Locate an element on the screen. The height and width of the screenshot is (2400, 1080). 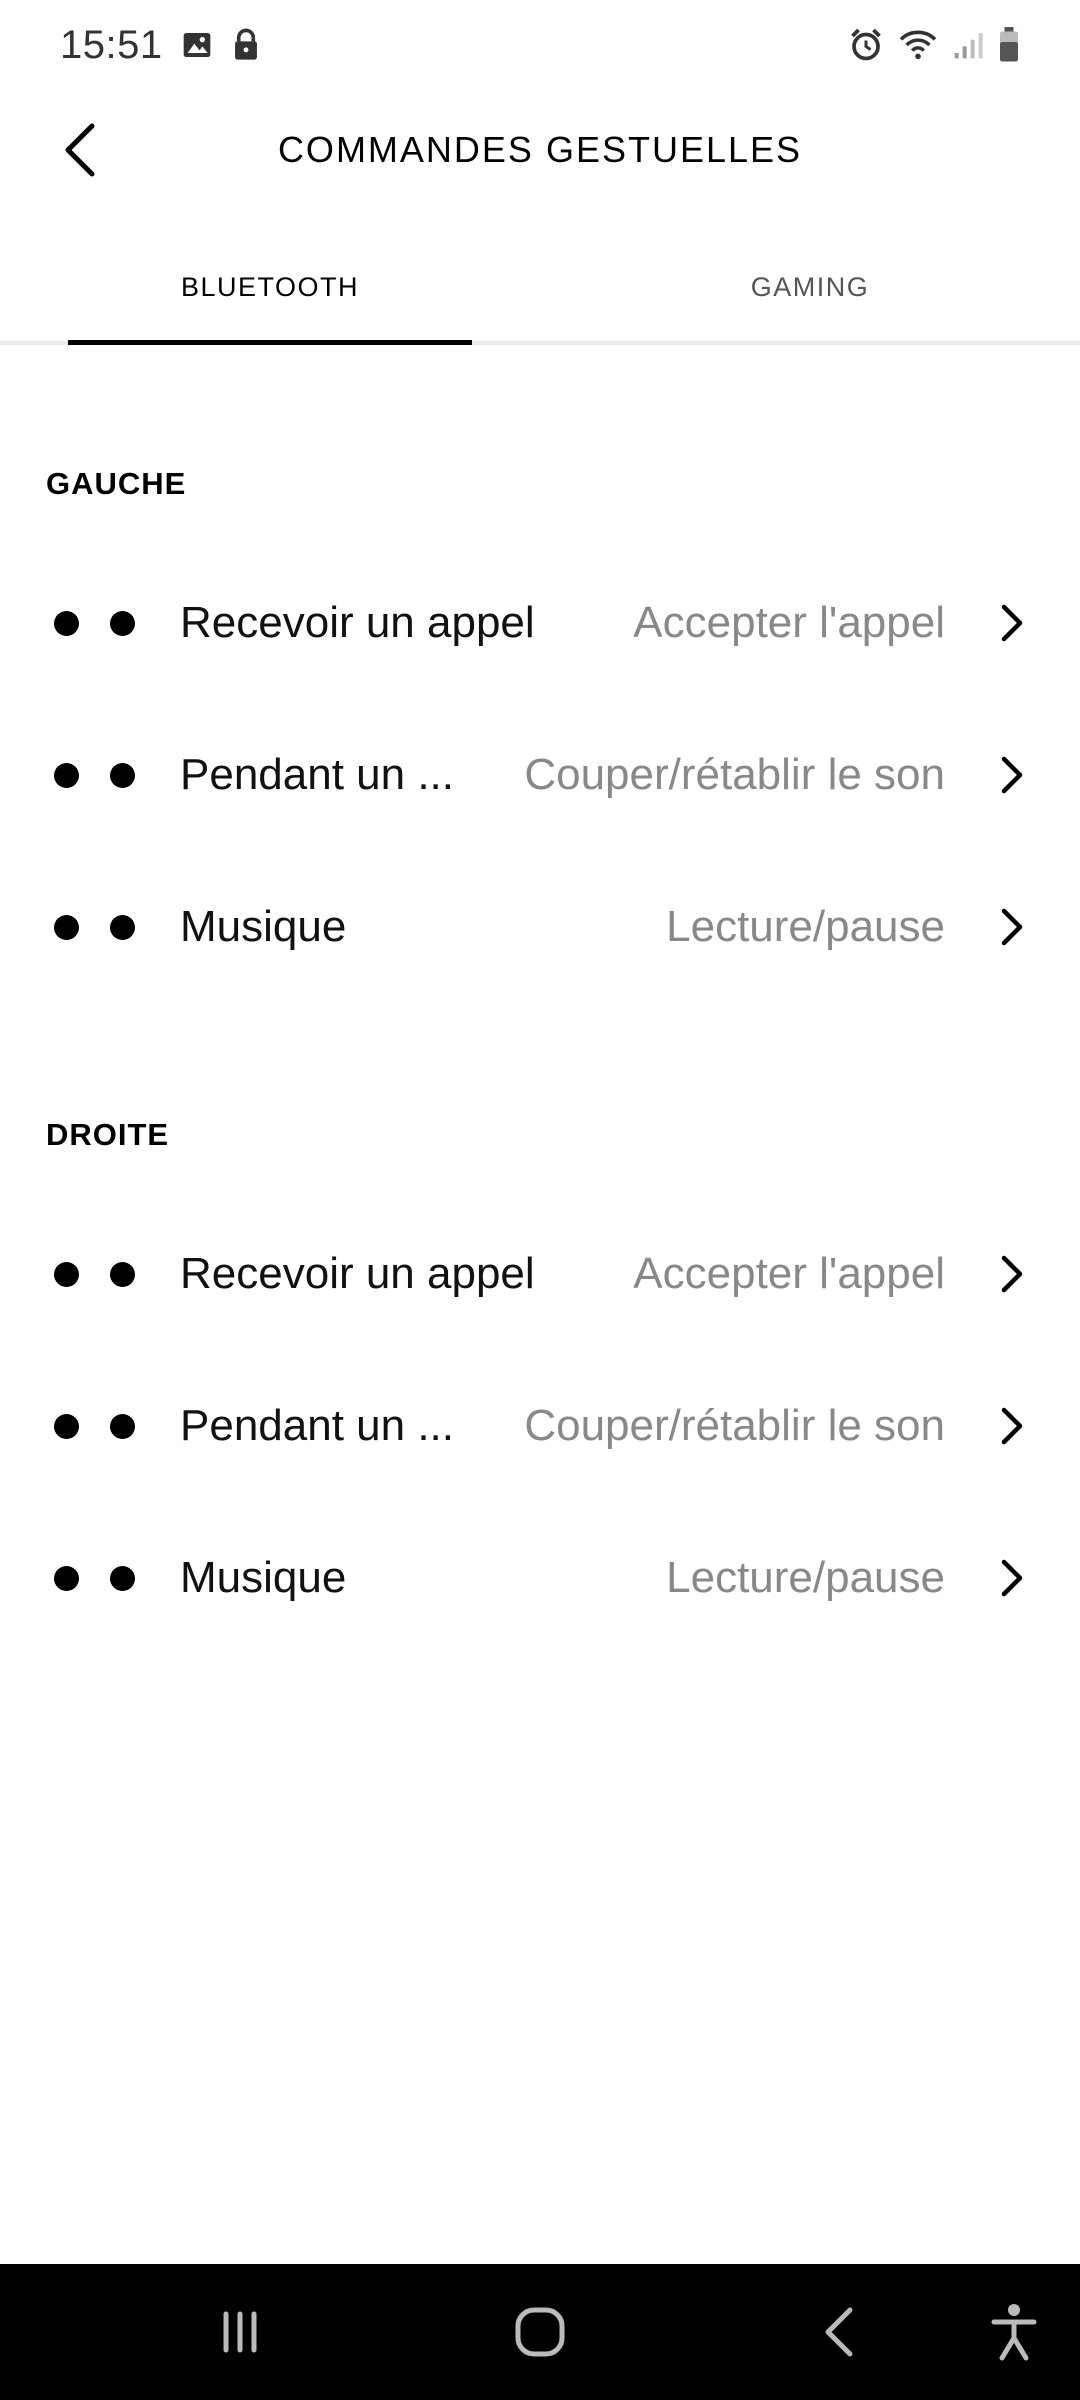
header: COMMANDES GESTUELLES is located at coordinates (540, 150).